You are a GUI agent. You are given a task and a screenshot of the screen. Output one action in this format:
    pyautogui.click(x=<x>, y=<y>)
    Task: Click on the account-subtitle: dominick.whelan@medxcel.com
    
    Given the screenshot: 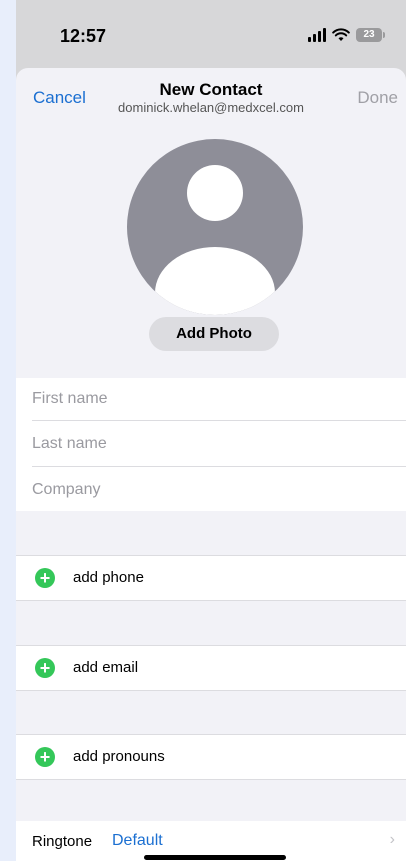 What is the action you would take?
    pyautogui.click(x=211, y=107)
    